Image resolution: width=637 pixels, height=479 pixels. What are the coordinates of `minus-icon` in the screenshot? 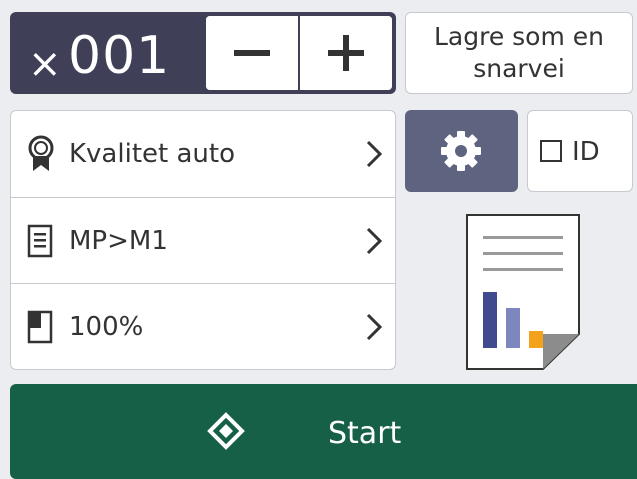 It's located at (252, 53).